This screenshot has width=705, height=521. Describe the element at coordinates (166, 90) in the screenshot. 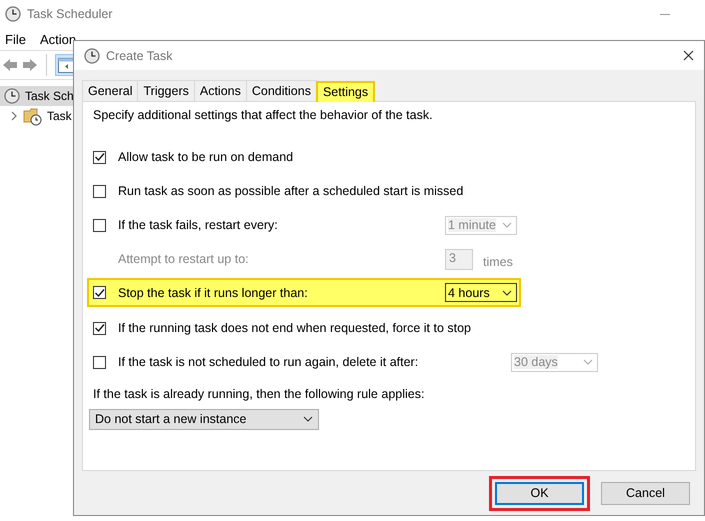

I see `tab: Triggers` at that location.